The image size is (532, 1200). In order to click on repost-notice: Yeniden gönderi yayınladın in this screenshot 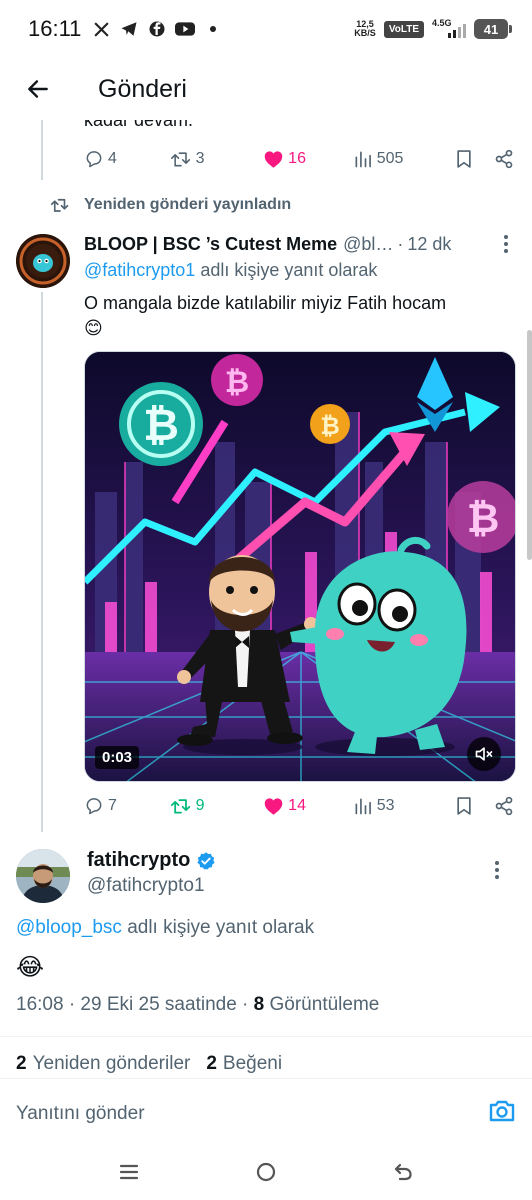, I will do `click(170, 205)`.